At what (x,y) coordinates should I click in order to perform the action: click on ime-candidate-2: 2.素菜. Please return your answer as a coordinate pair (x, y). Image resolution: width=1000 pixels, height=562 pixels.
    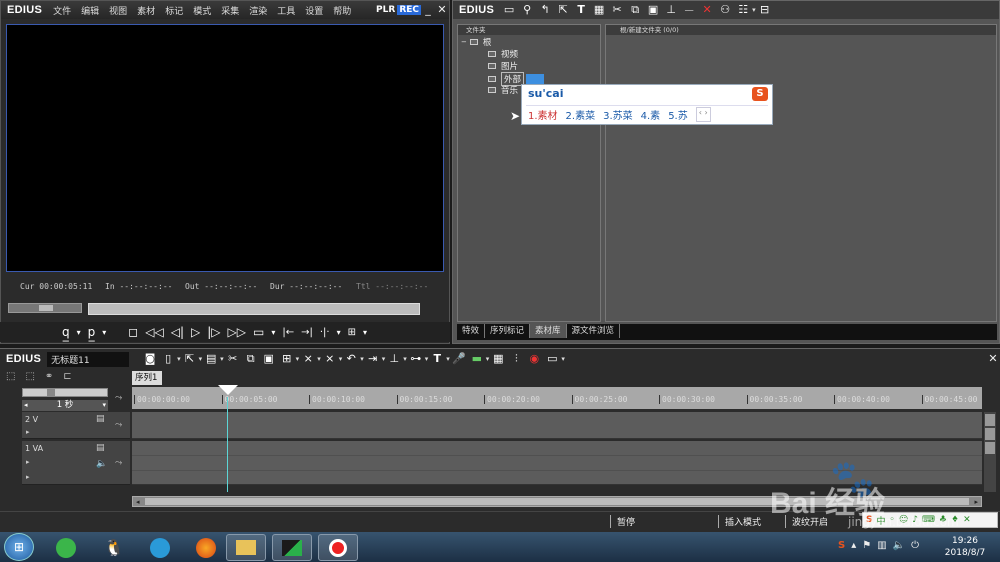
    Looking at the image, I should click on (581, 114).